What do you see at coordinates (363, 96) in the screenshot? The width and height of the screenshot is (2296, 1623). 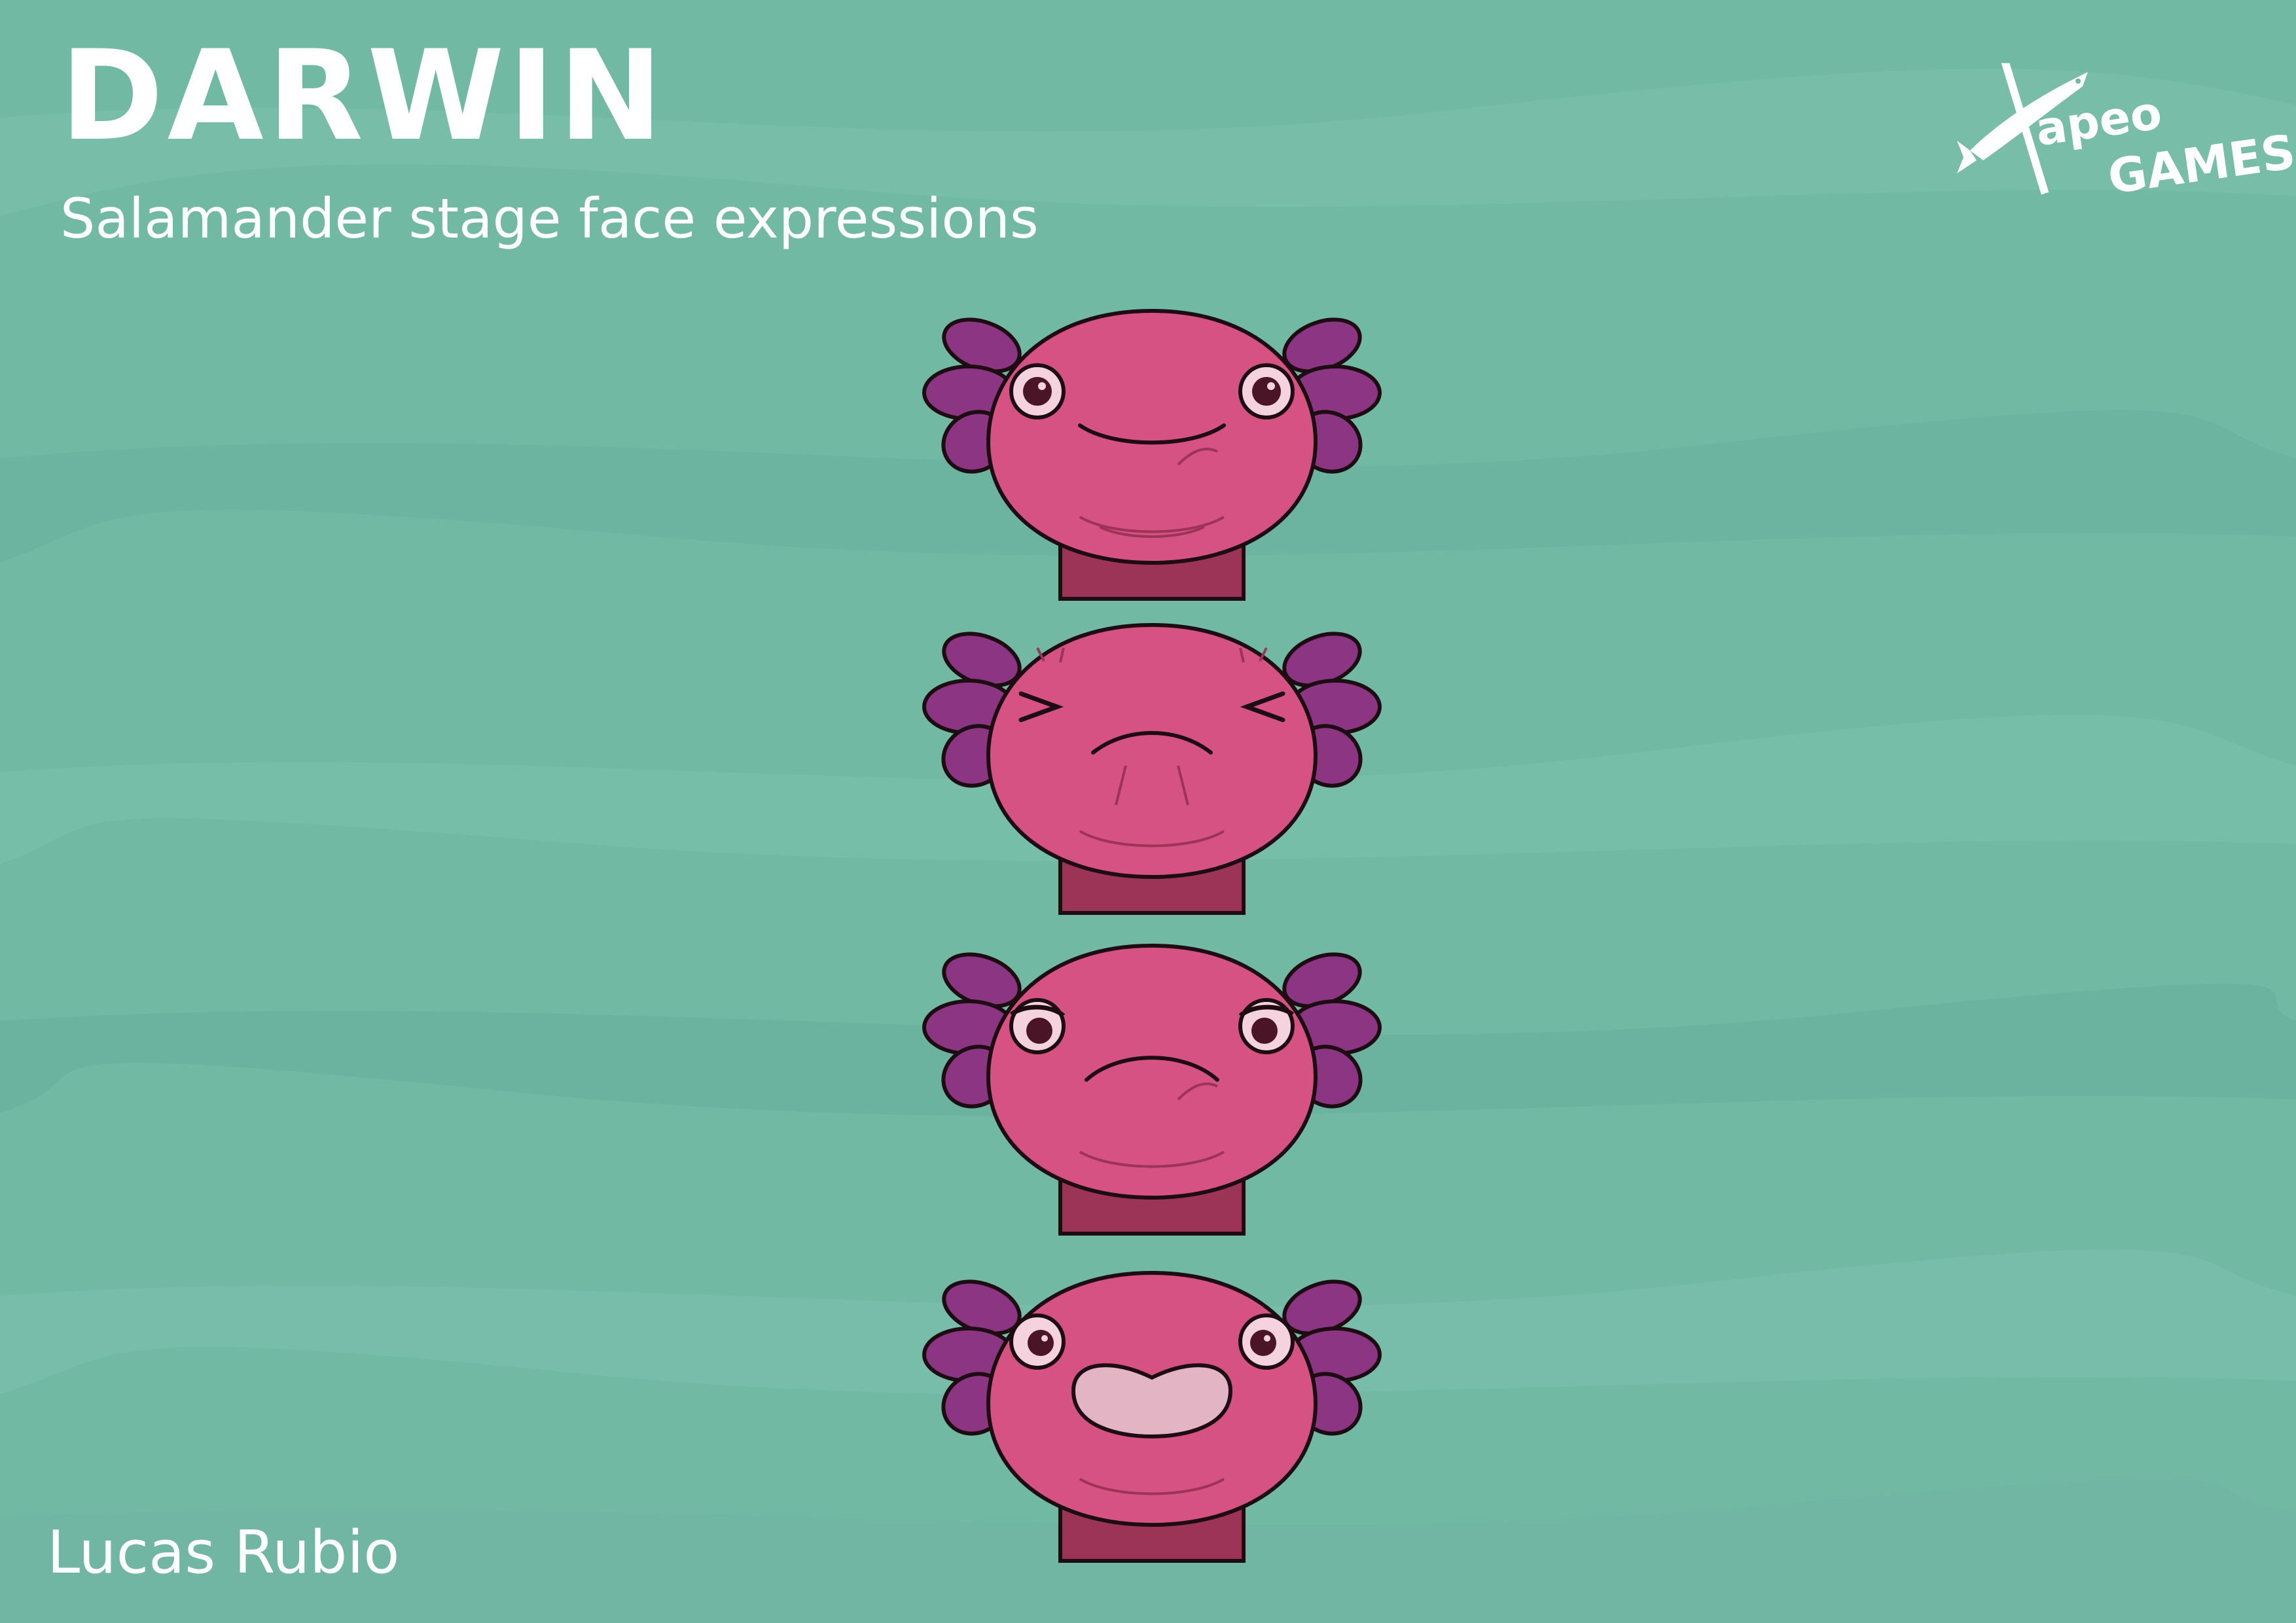 I see `page-title: DARWIN` at bounding box center [363, 96].